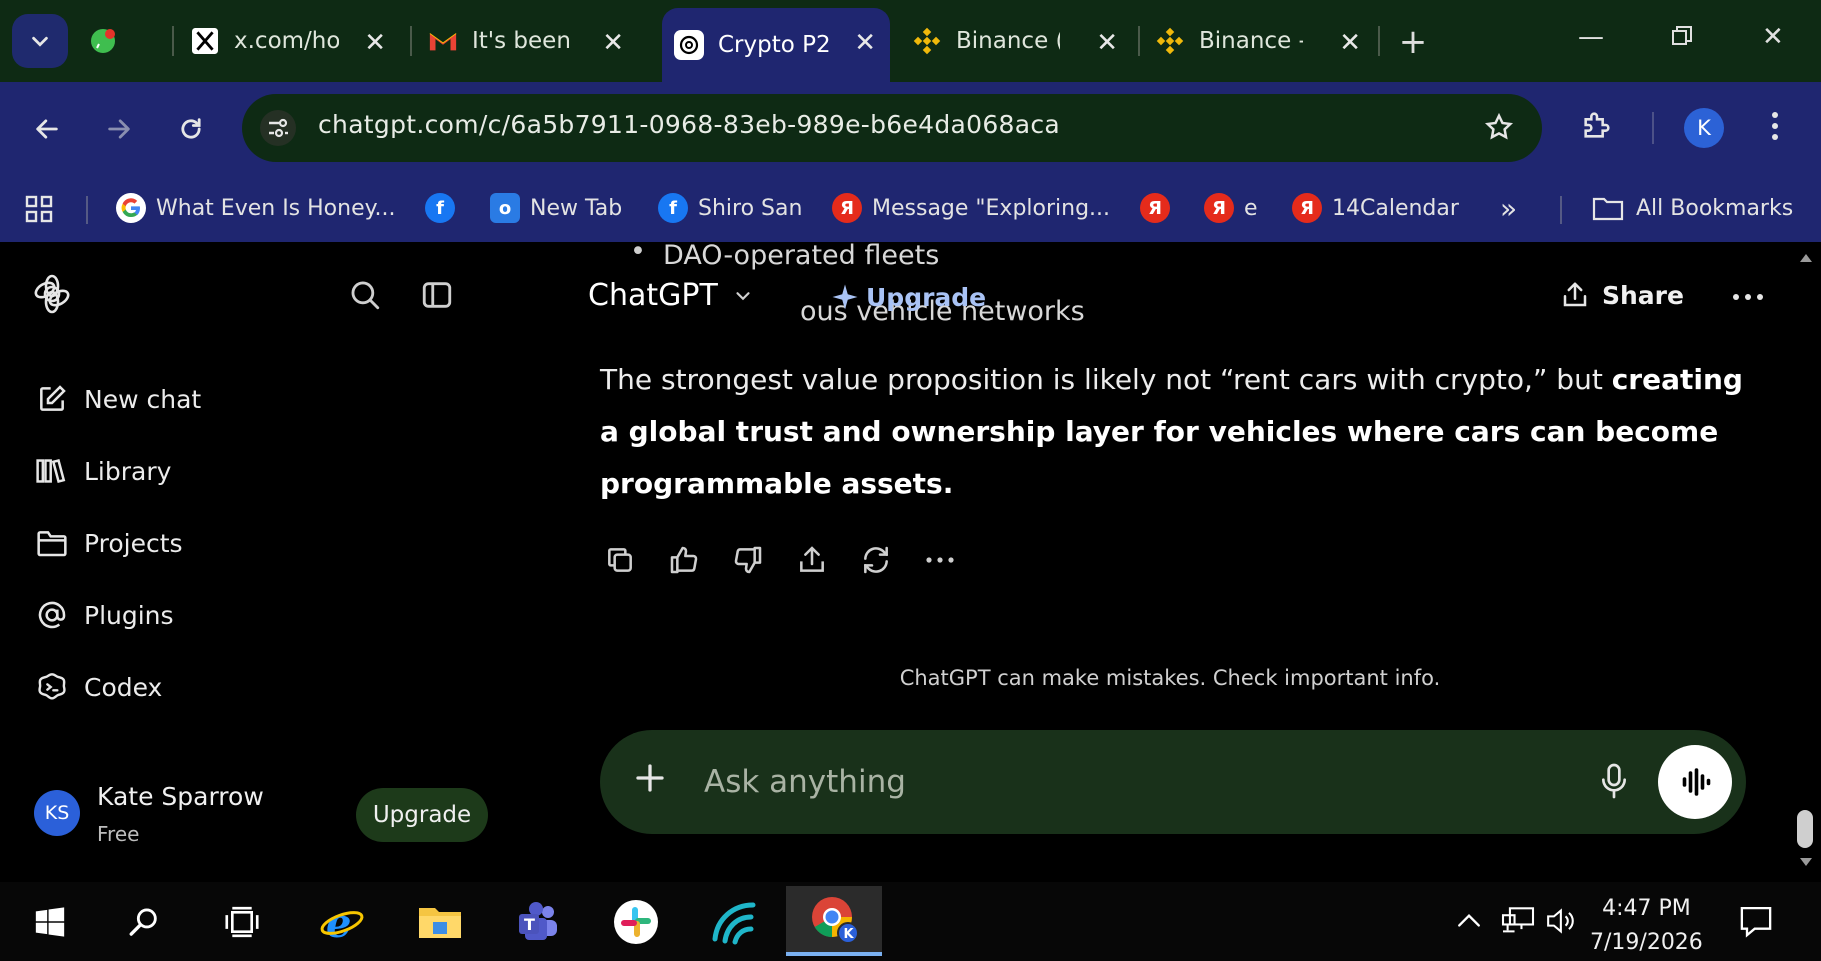 The height and width of the screenshot is (961, 1821). What do you see at coordinates (1805, 562) in the screenshot?
I see `page-scrollbar` at bounding box center [1805, 562].